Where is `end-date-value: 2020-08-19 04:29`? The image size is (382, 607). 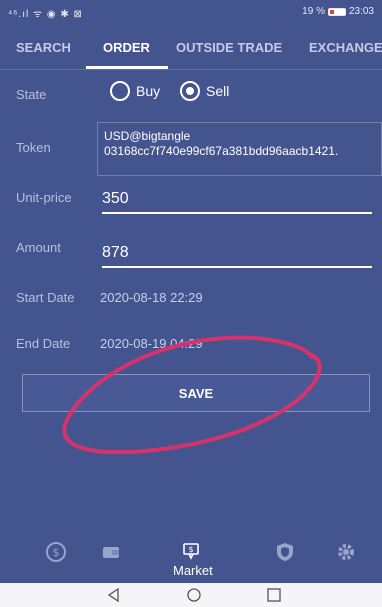 end-date-value: 2020-08-19 04:29 is located at coordinates (151, 343).